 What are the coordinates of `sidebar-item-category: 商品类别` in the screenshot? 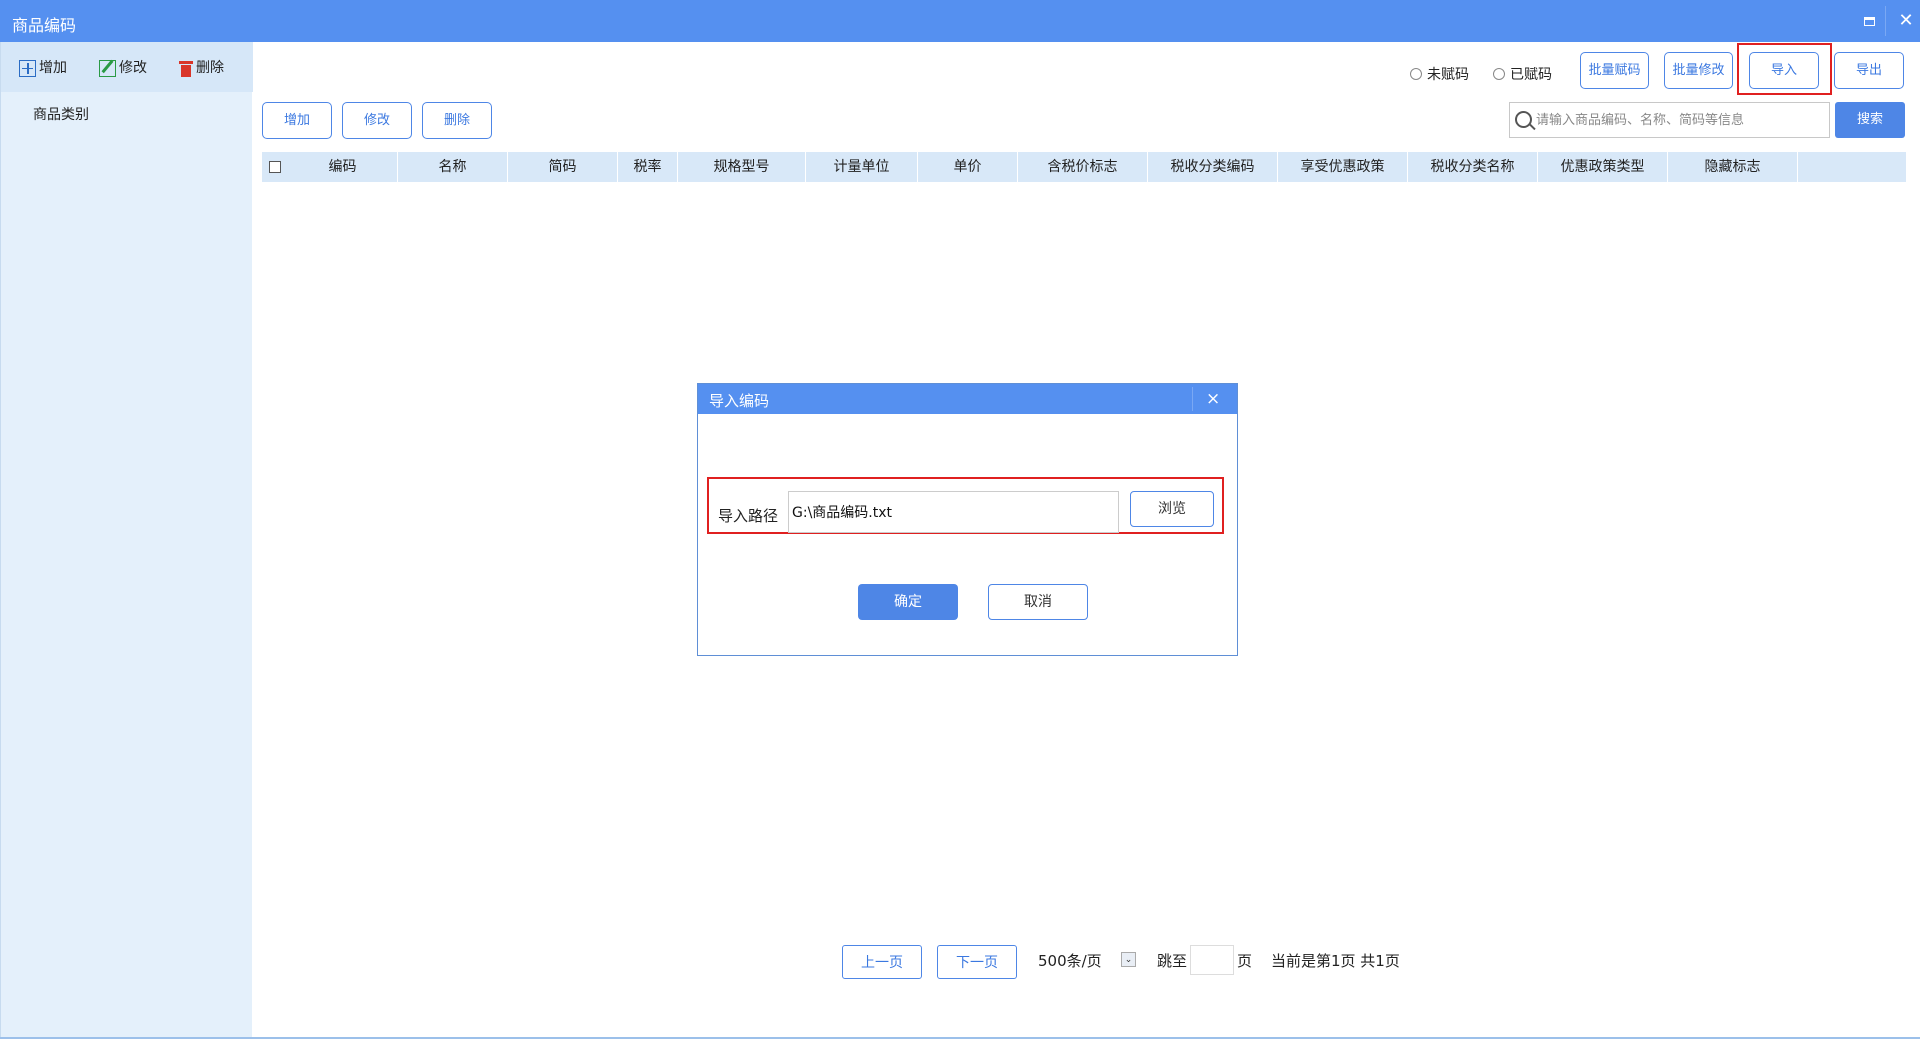 It's located at (61, 114).